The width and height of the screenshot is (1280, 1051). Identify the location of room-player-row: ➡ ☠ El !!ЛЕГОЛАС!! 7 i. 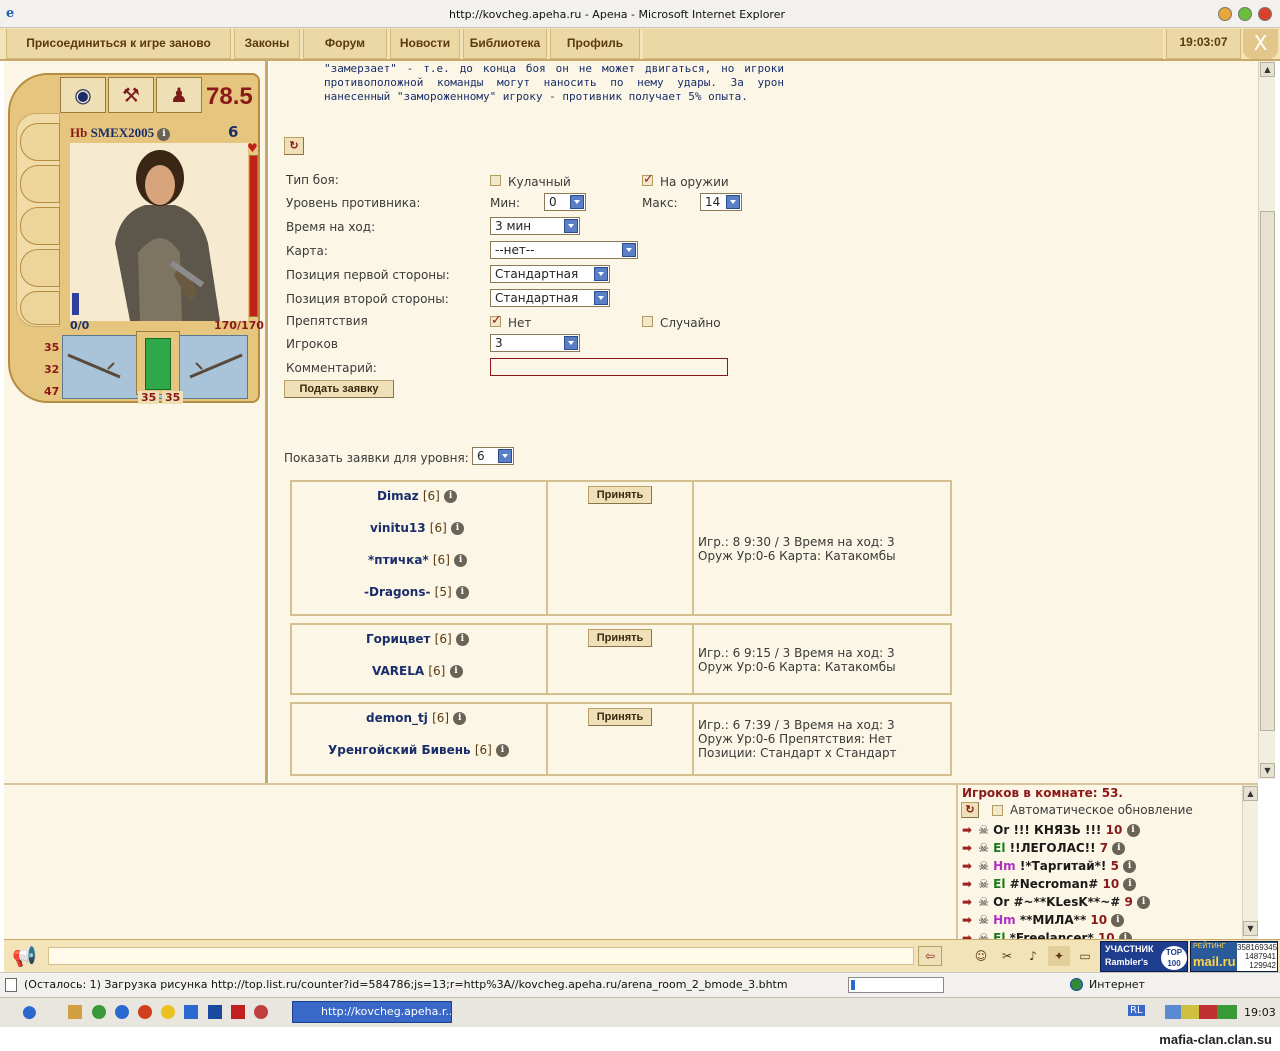
(1044, 848).